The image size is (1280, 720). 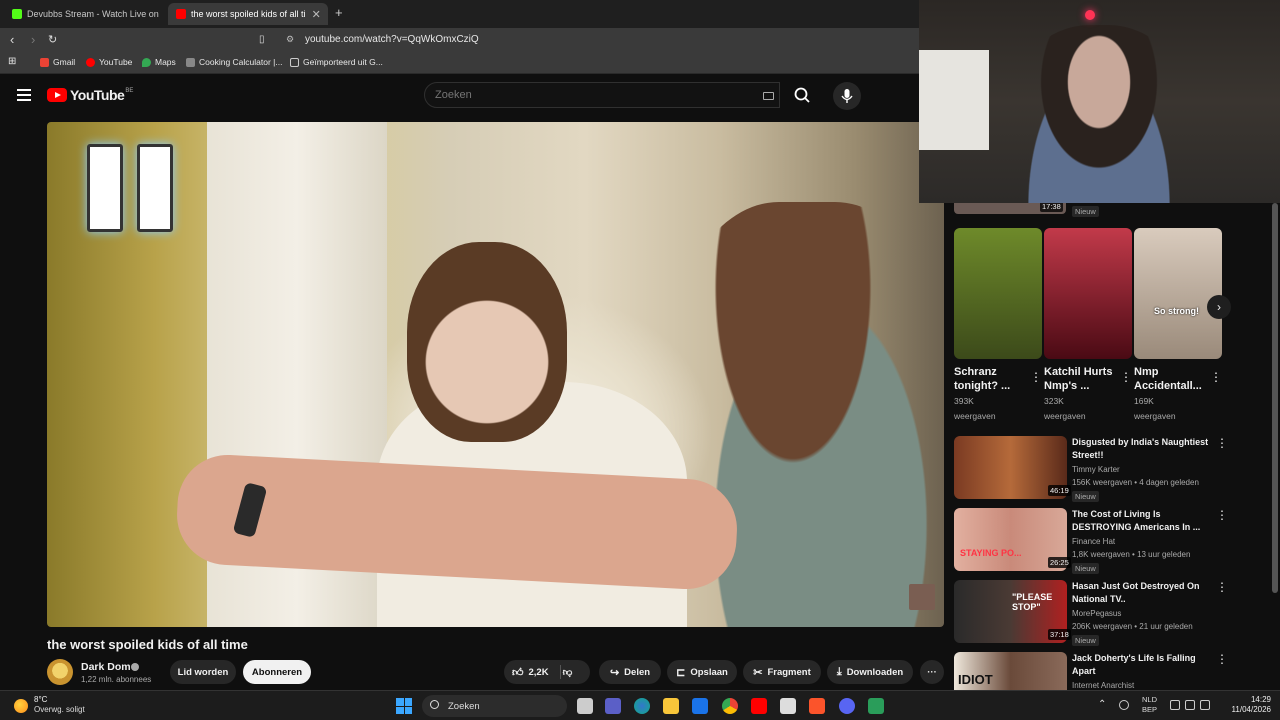 What do you see at coordinates (24, 95) in the screenshot?
I see `hamburger-menu-icon` at bounding box center [24, 95].